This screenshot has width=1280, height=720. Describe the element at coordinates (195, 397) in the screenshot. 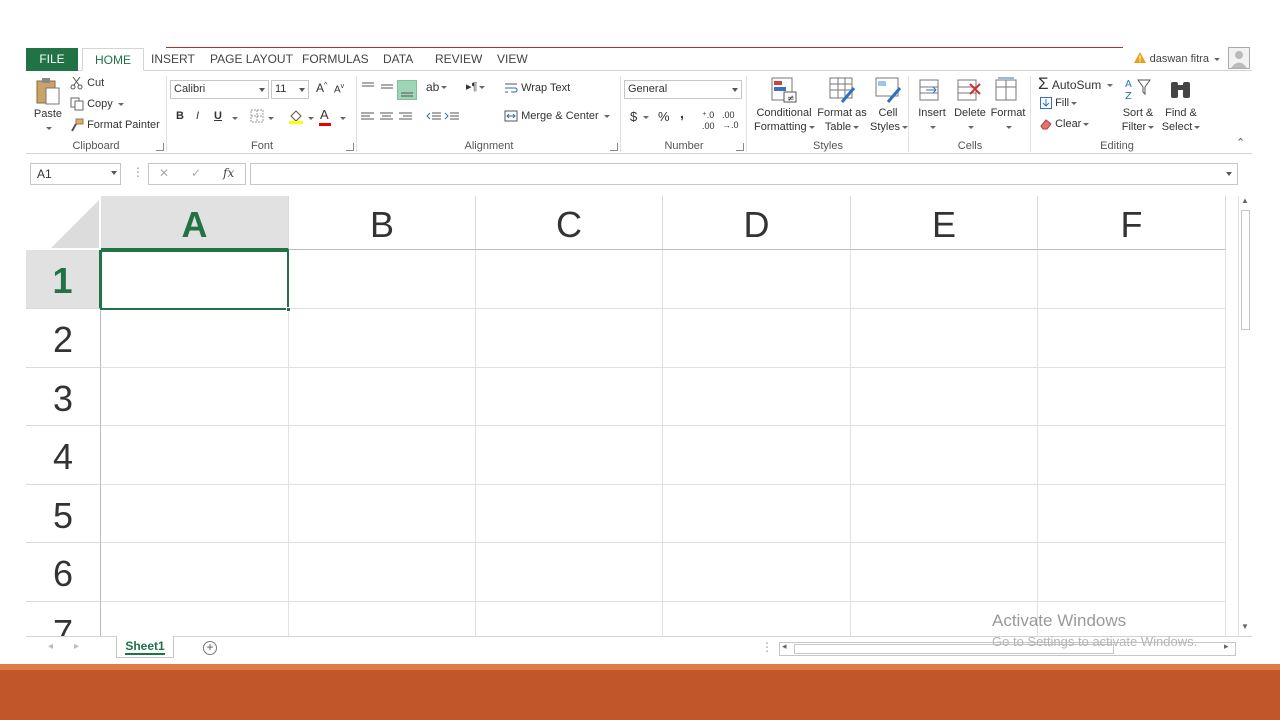

I see `cell-a3` at that location.